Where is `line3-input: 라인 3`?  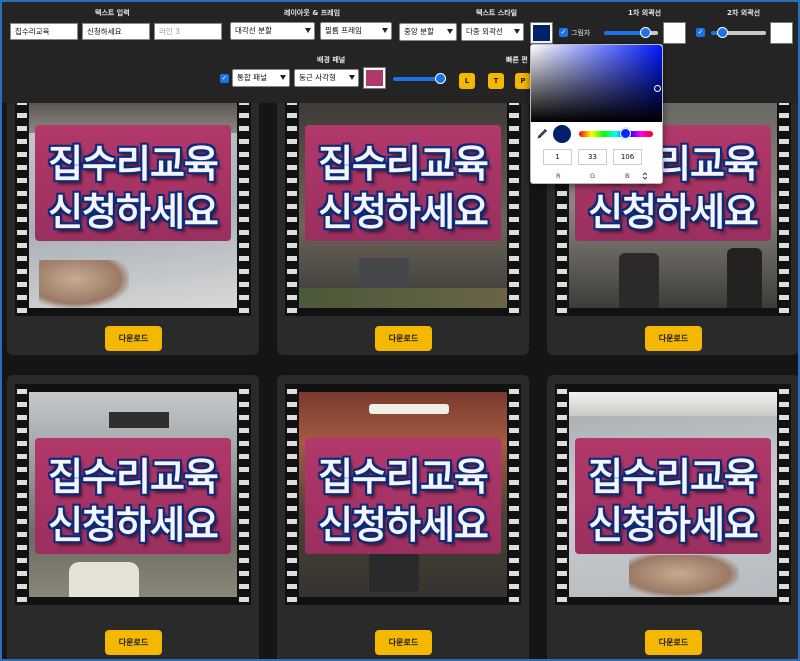
line3-input: 라인 3 is located at coordinates (188, 31).